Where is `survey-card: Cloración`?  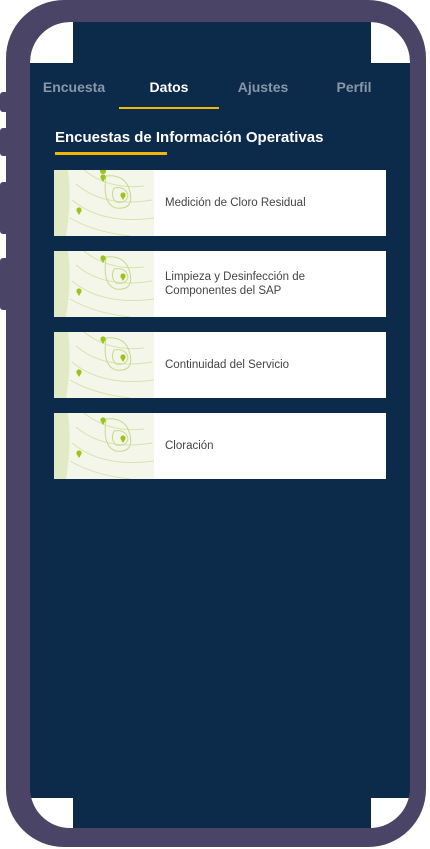
survey-card: Cloración is located at coordinates (220, 446).